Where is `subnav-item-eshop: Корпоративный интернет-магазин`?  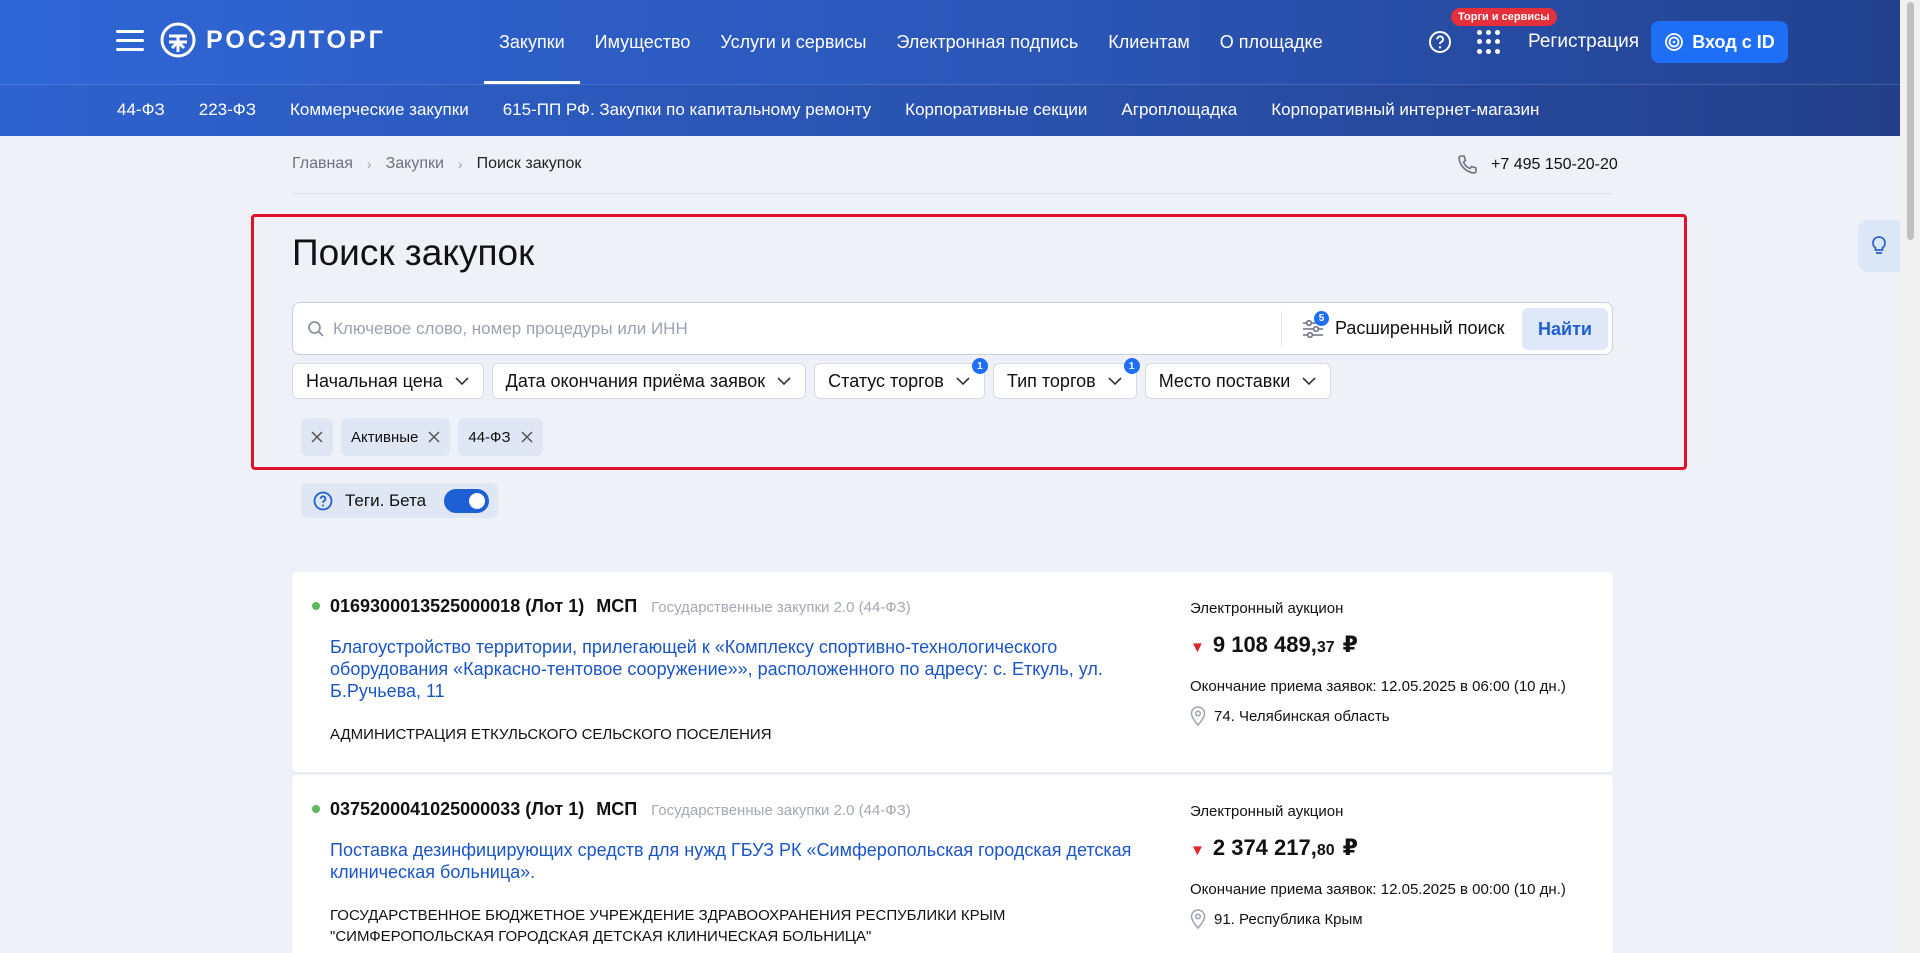 subnav-item-eshop: Корпоративный интернет-магазин is located at coordinates (1405, 110).